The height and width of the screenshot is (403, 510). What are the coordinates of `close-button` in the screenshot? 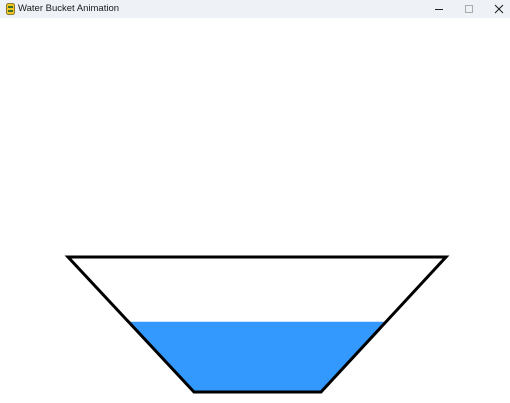 It's located at (497, 9).